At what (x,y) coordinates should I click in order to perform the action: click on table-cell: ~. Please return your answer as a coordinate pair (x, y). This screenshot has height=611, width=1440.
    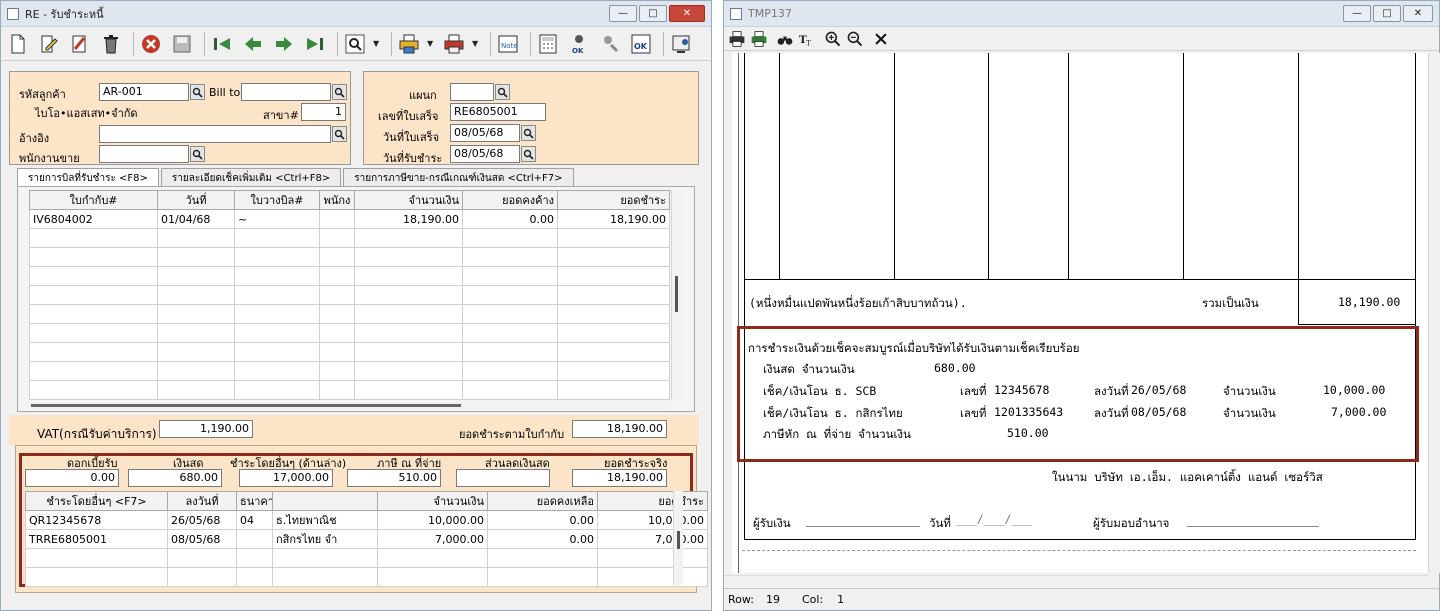
    Looking at the image, I should click on (277, 219).